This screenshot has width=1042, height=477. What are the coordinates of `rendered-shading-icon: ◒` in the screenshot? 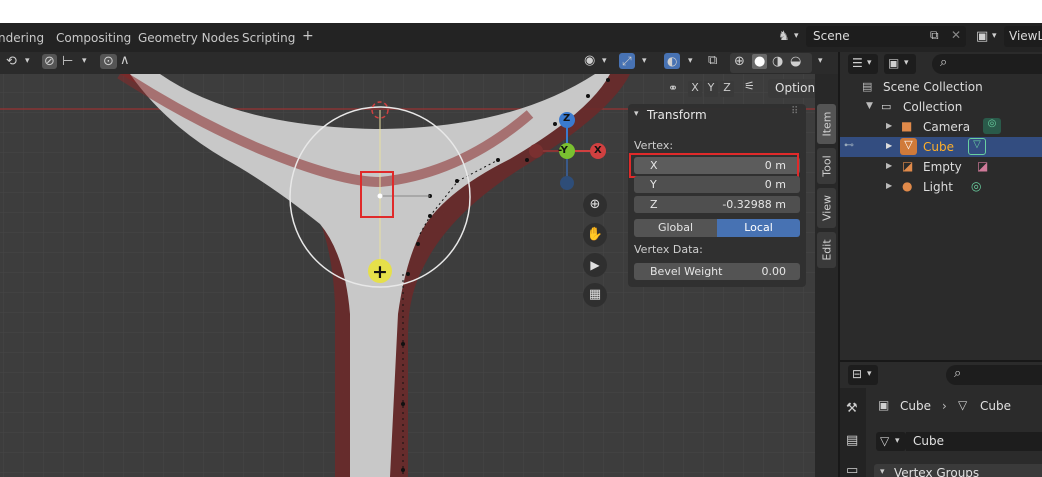 It's located at (795, 61).